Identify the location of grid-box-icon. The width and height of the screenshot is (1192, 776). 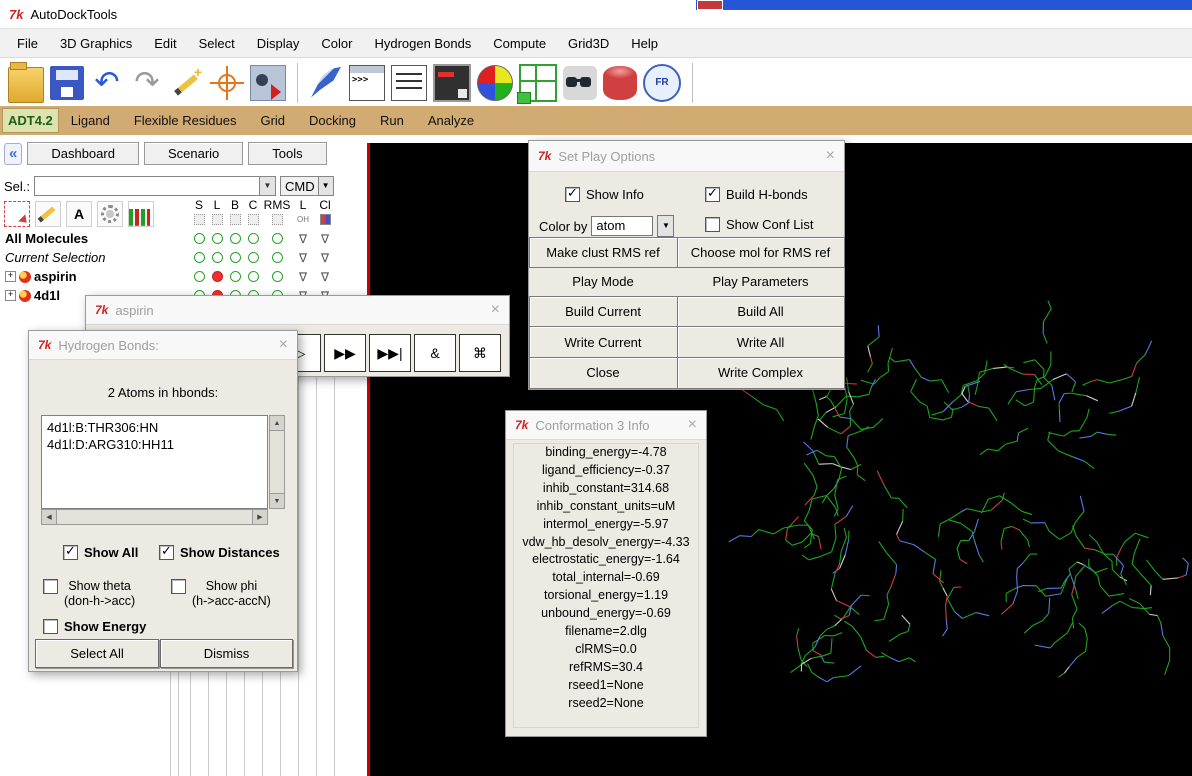
(537, 83).